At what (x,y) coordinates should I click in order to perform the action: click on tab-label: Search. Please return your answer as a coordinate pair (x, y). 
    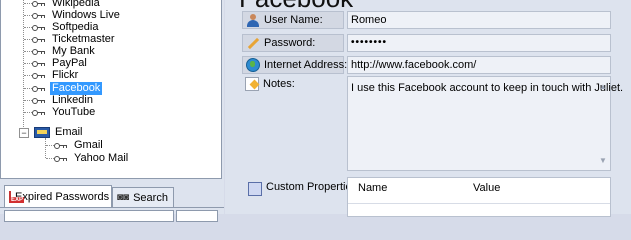
    Looking at the image, I should click on (150, 197).